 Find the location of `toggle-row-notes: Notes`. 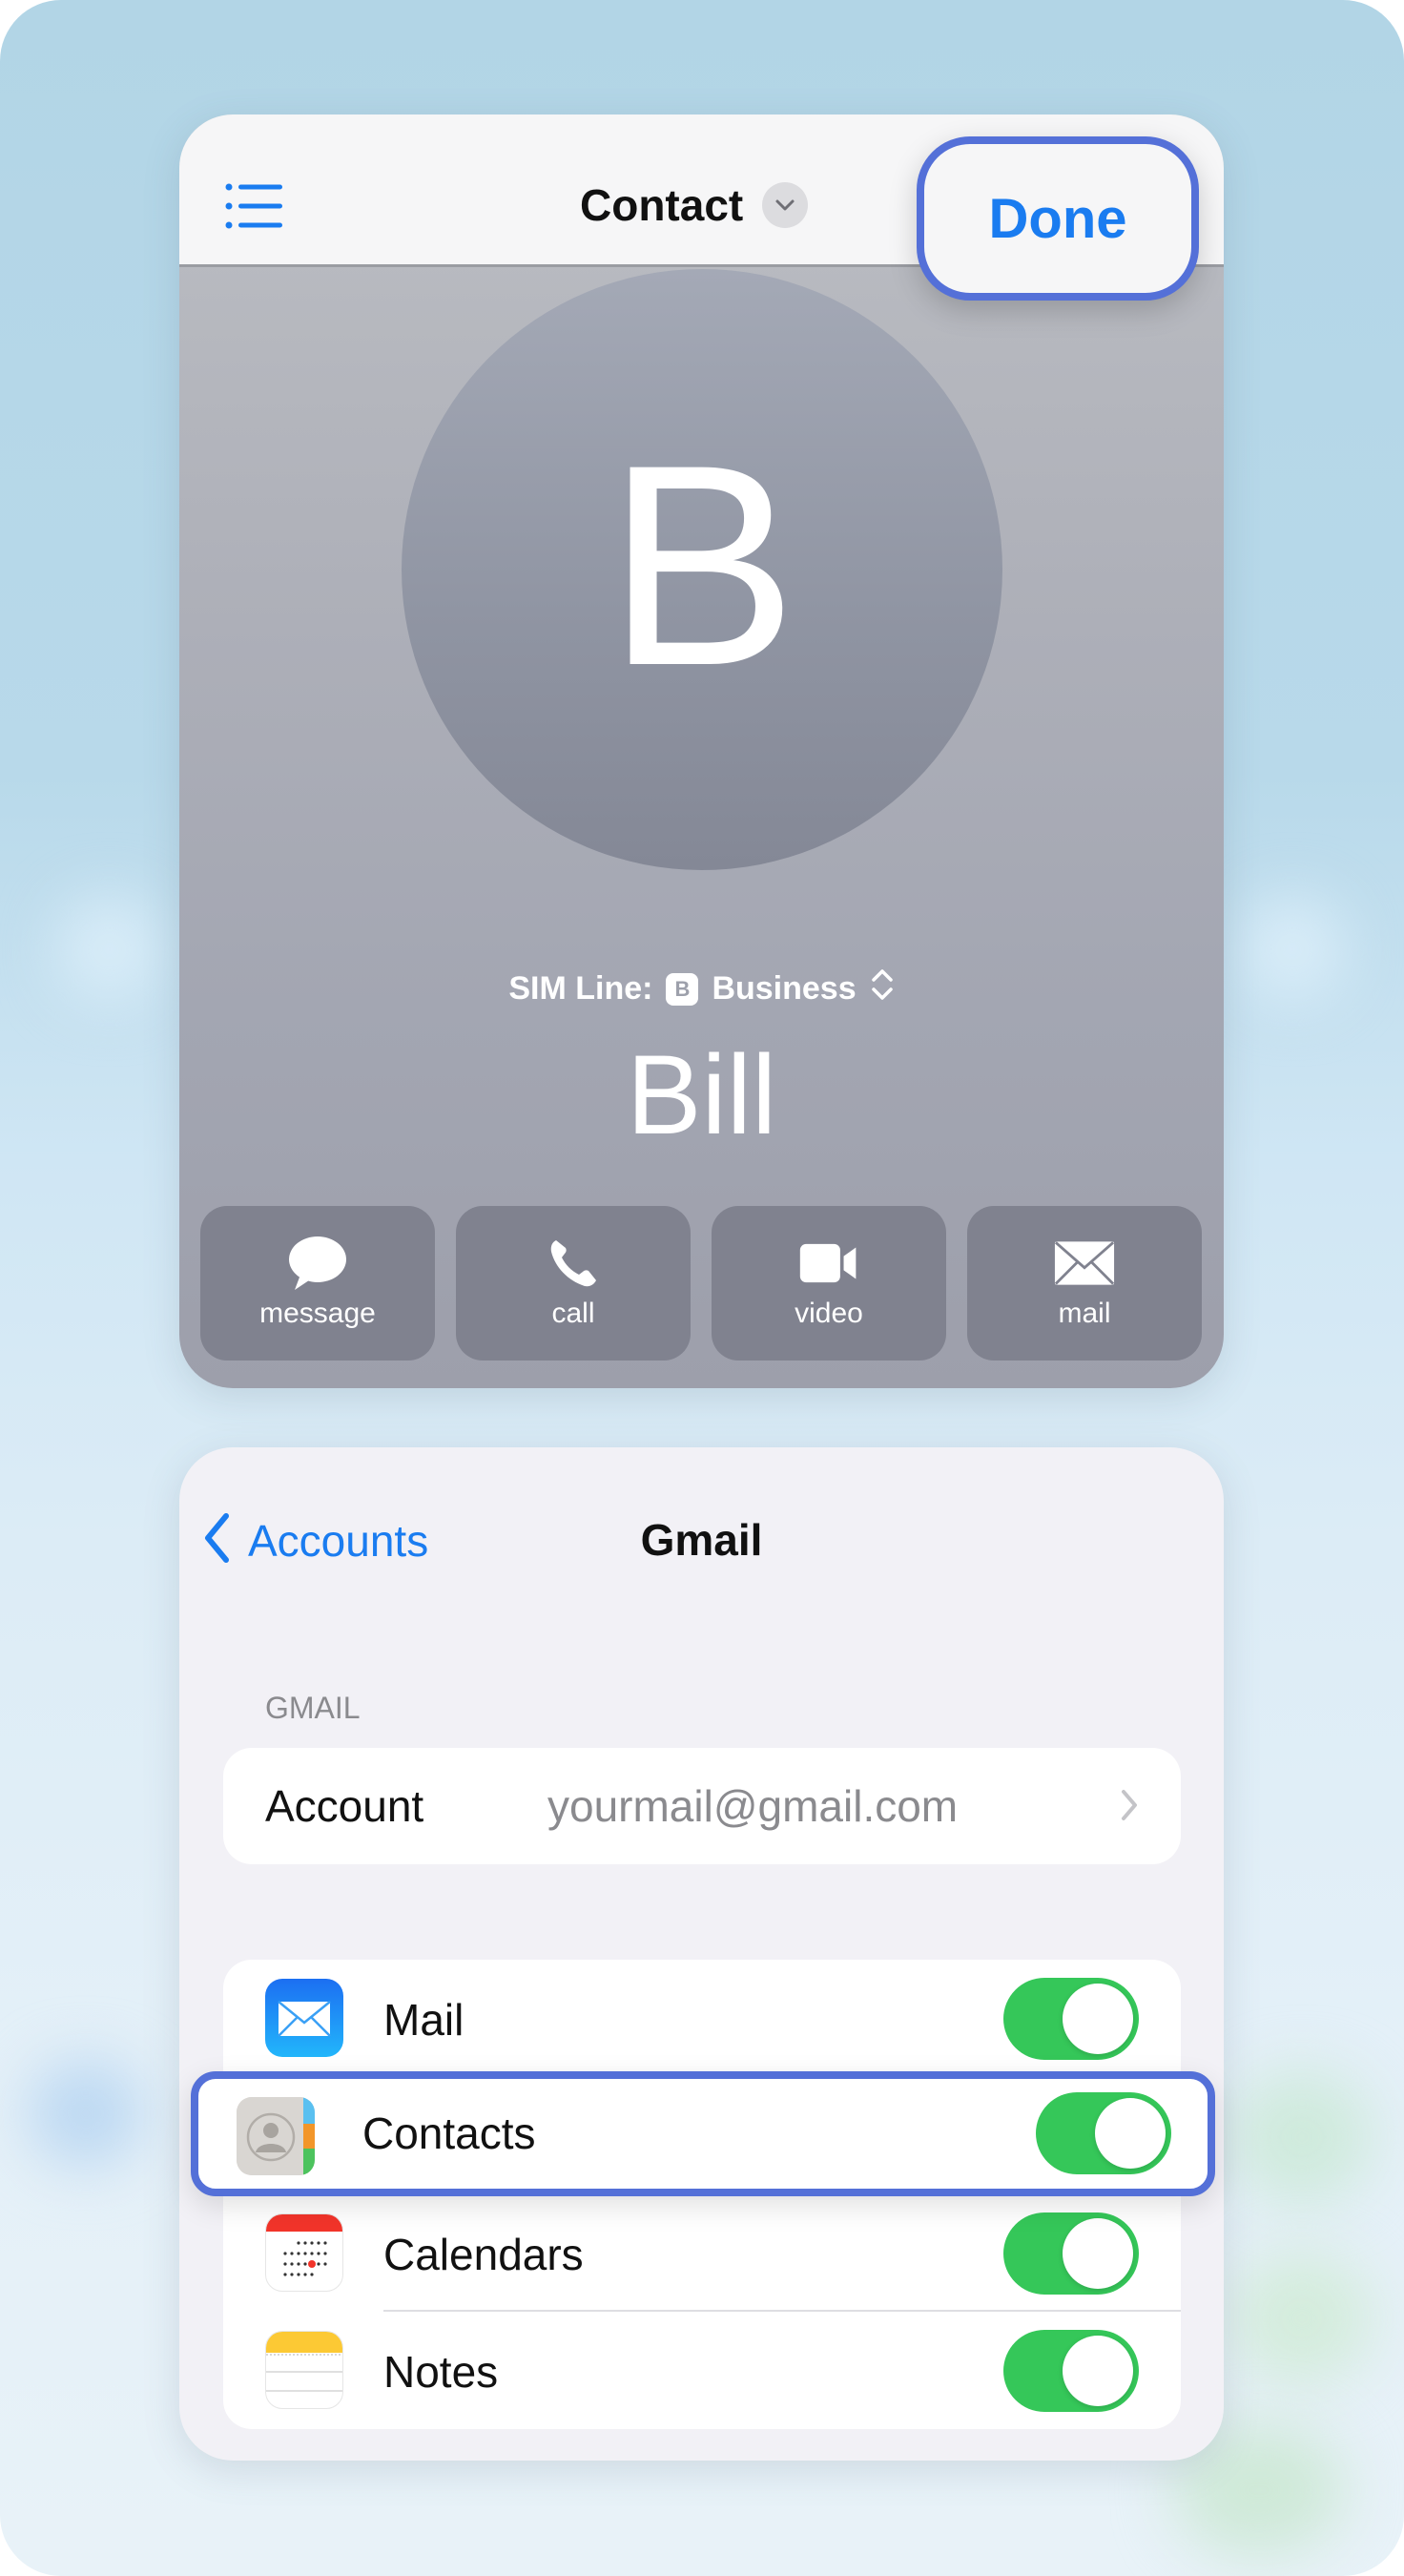

toggle-row-notes: Notes is located at coordinates (702, 2370).